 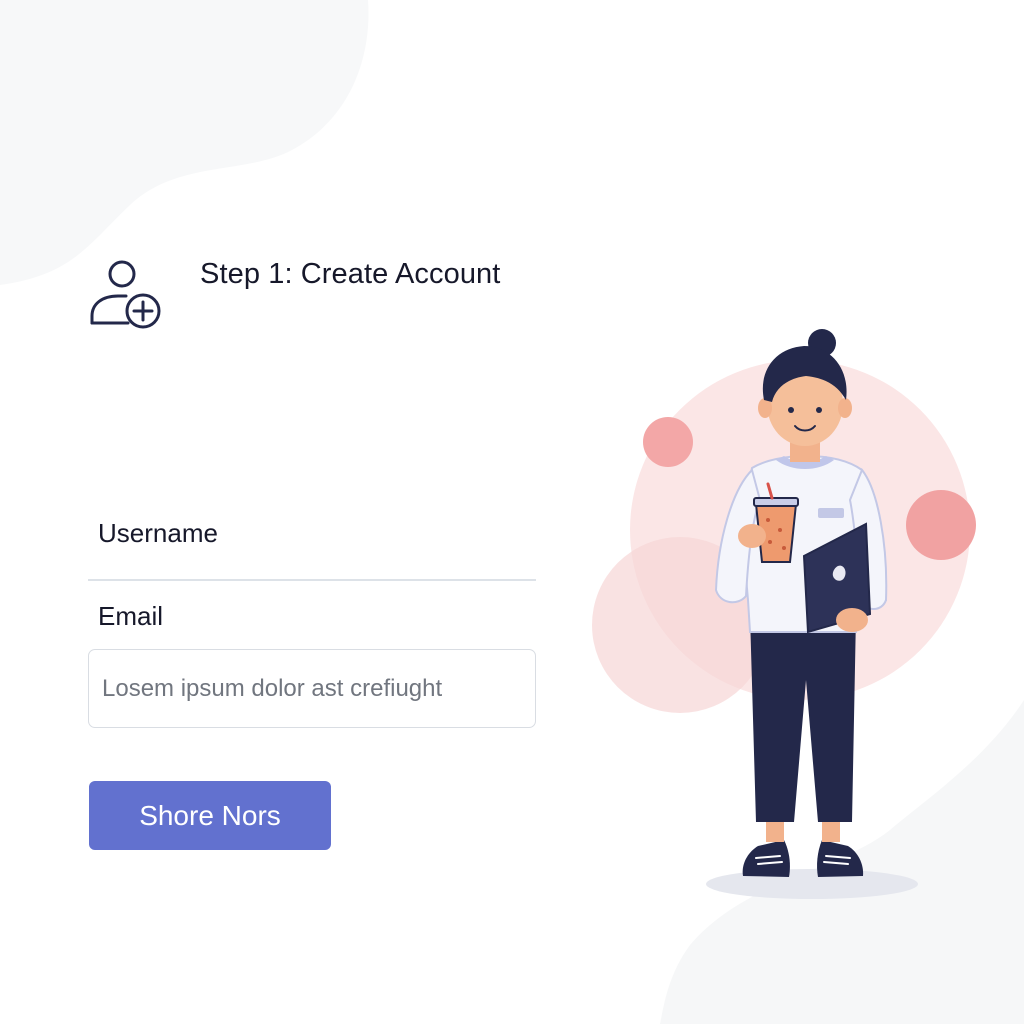 What do you see at coordinates (312, 580) in the screenshot?
I see `username-field` at bounding box center [312, 580].